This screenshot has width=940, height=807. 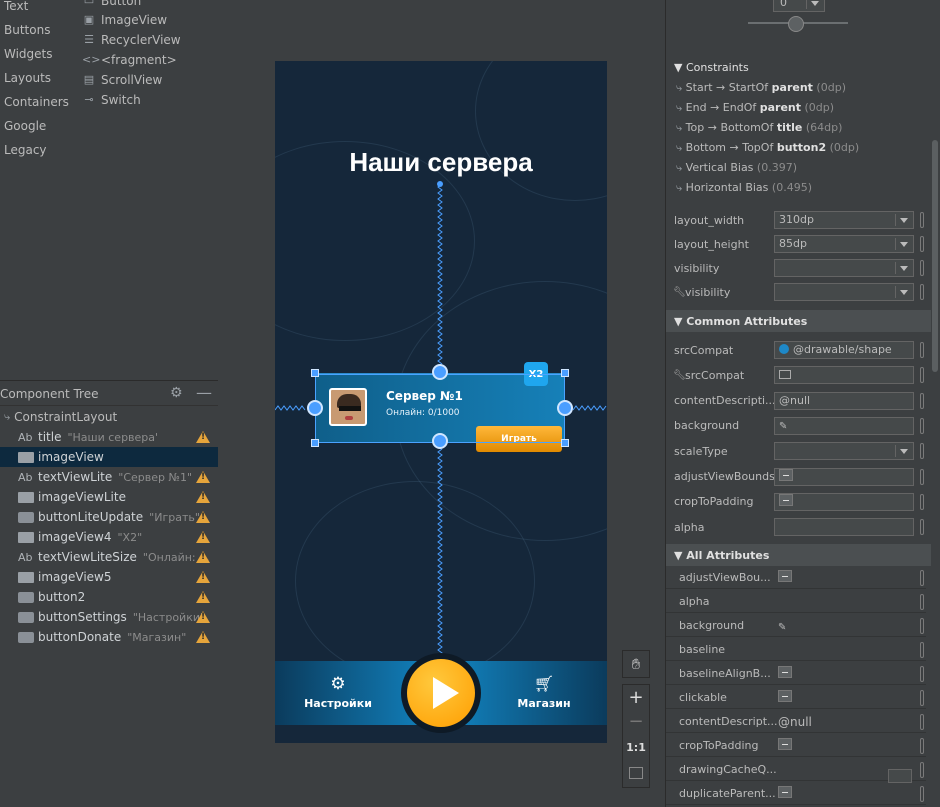 I want to click on zoom-in-button: +, so click(x=636, y=697).